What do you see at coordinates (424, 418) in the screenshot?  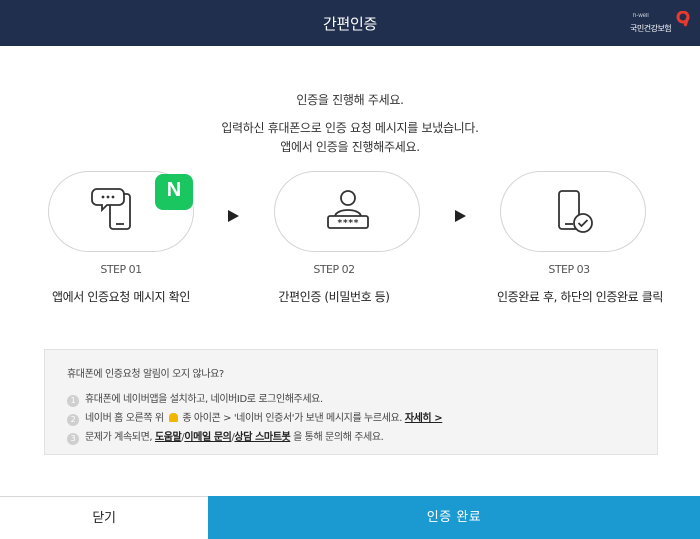 I see `details-link: 자세히 >` at bounding box center [424, 418].